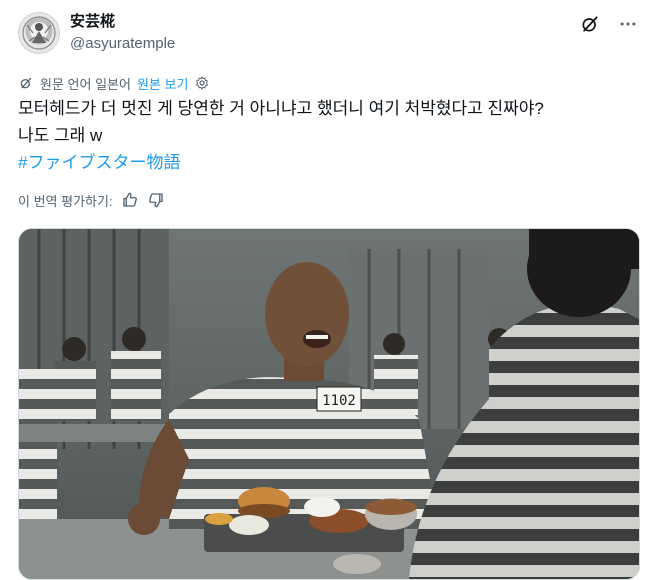  What do you see at coordinates (162, 83) in the screenshot?
I see `show-original-link: 원본 보기` at bounding box center [162, 83].